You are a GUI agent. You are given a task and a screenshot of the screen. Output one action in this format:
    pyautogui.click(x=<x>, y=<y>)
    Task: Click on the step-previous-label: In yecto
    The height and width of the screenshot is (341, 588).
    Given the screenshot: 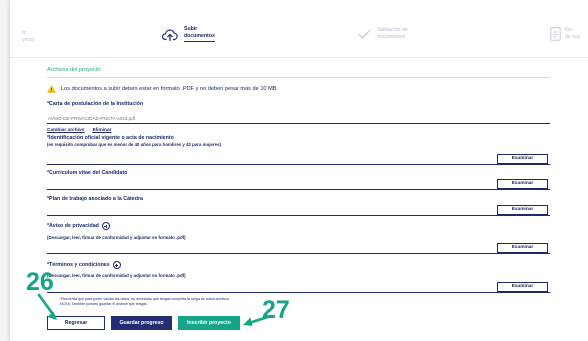 What is the action you would take?
    pyautogui.click(x=28, y=36)
    